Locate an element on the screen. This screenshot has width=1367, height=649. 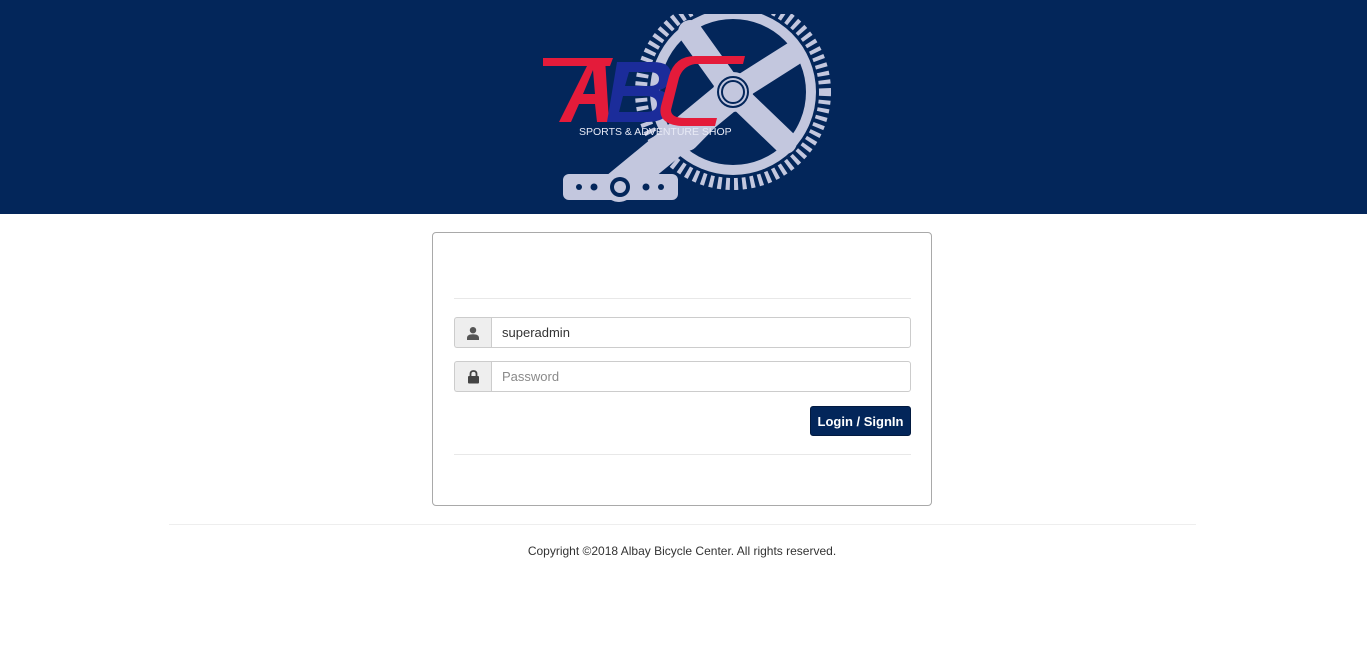
password-input-group is located at coordinates (682, 376).